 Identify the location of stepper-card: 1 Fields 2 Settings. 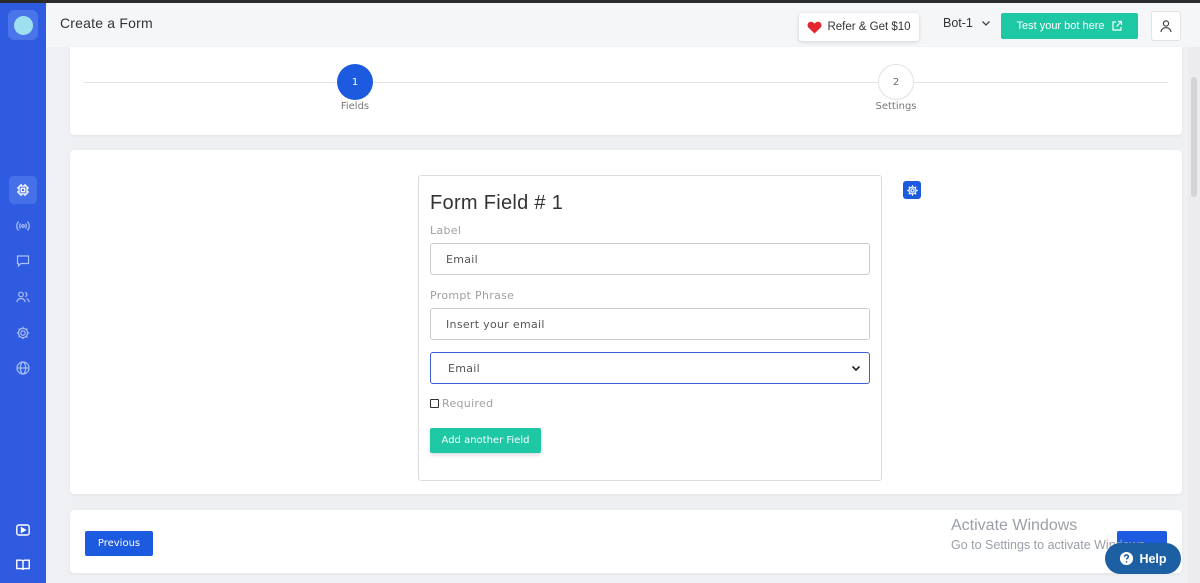
(626, 91).